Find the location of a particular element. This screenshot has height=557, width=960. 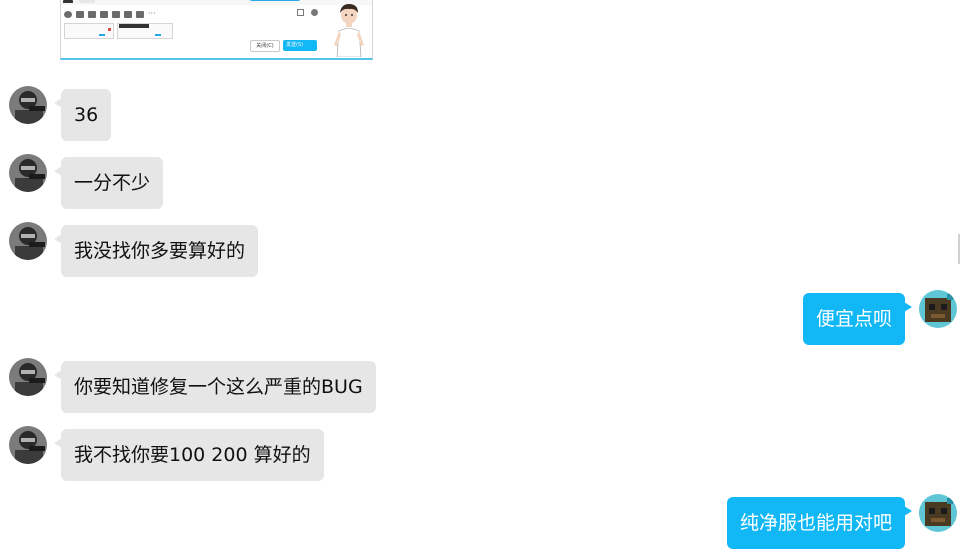

screenshot-dark-bar is located at coordinates (134, 26).